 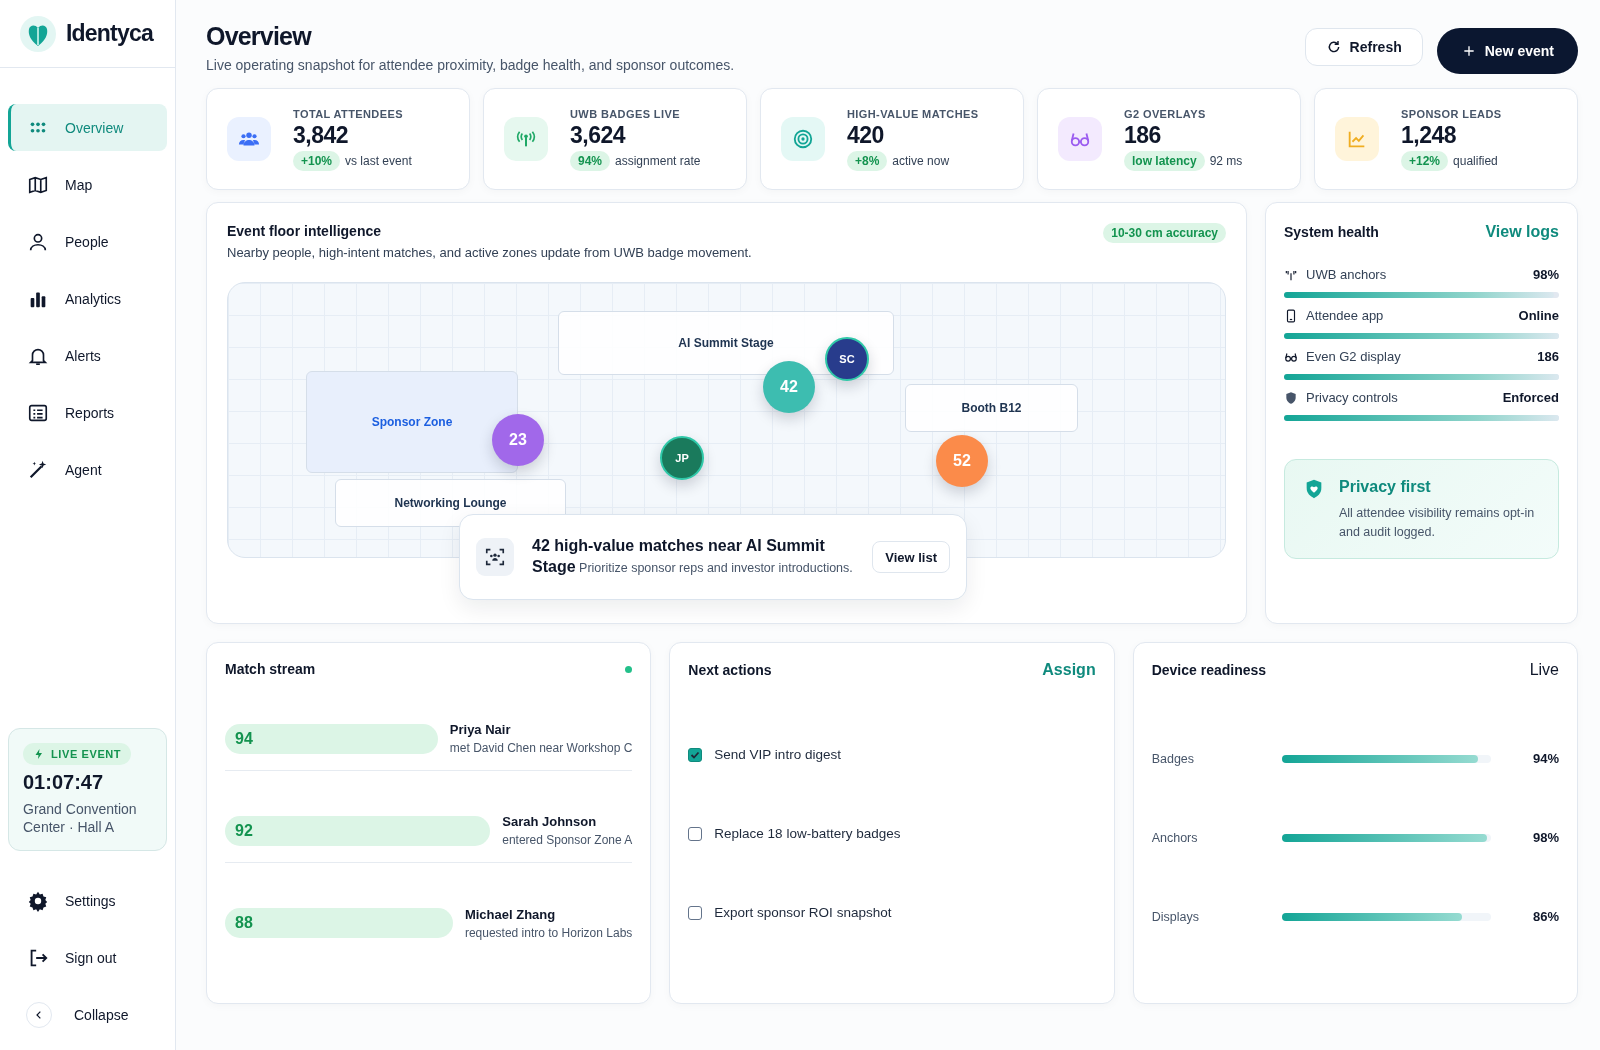 What do you see at coordinates (1331, 232) in the screenshot?
I see `panel-title: System health` at bounding box center [1331, 232].